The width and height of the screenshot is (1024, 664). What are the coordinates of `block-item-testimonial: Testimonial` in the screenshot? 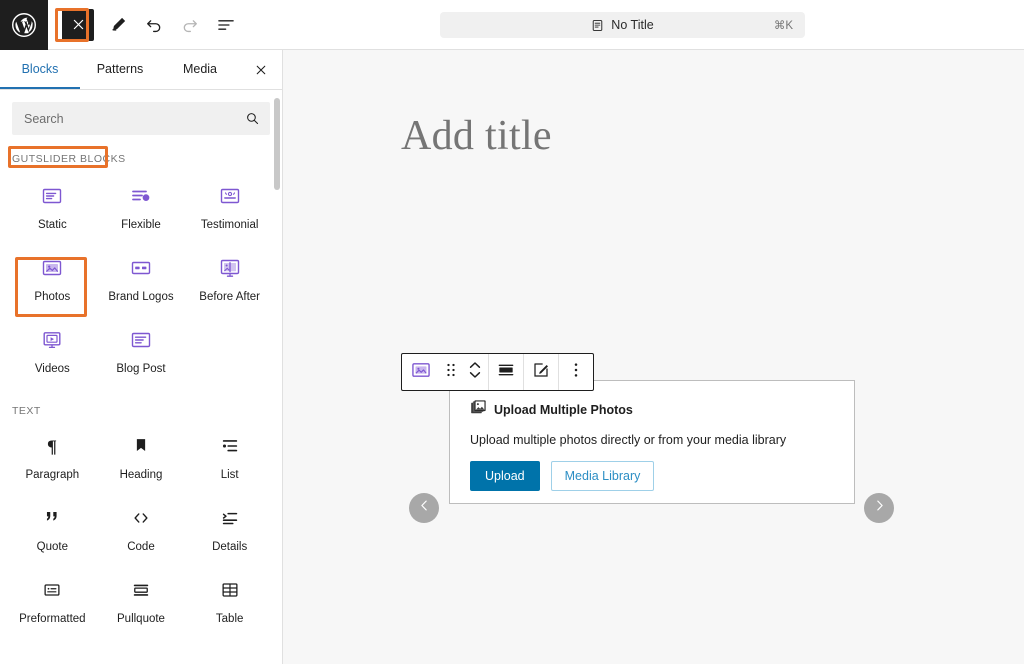 It's located at (229, 209).